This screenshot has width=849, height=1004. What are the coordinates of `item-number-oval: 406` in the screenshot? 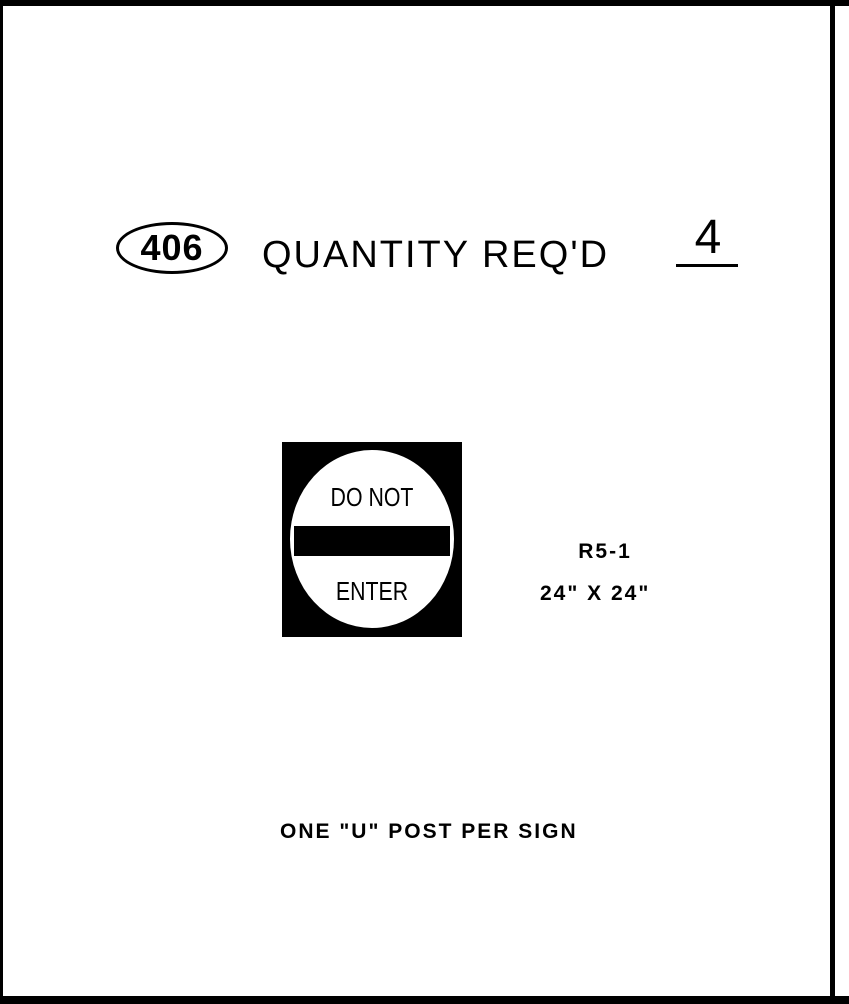 It's located at (172, 248).